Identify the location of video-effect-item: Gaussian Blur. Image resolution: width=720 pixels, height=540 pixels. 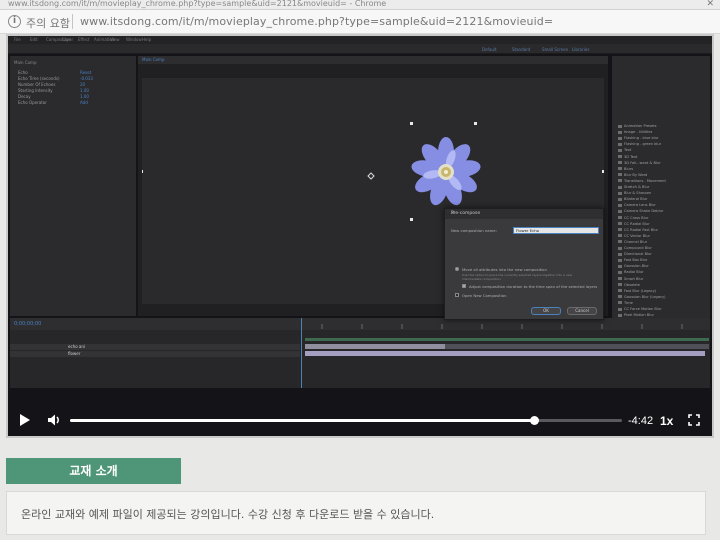
(633, 266).